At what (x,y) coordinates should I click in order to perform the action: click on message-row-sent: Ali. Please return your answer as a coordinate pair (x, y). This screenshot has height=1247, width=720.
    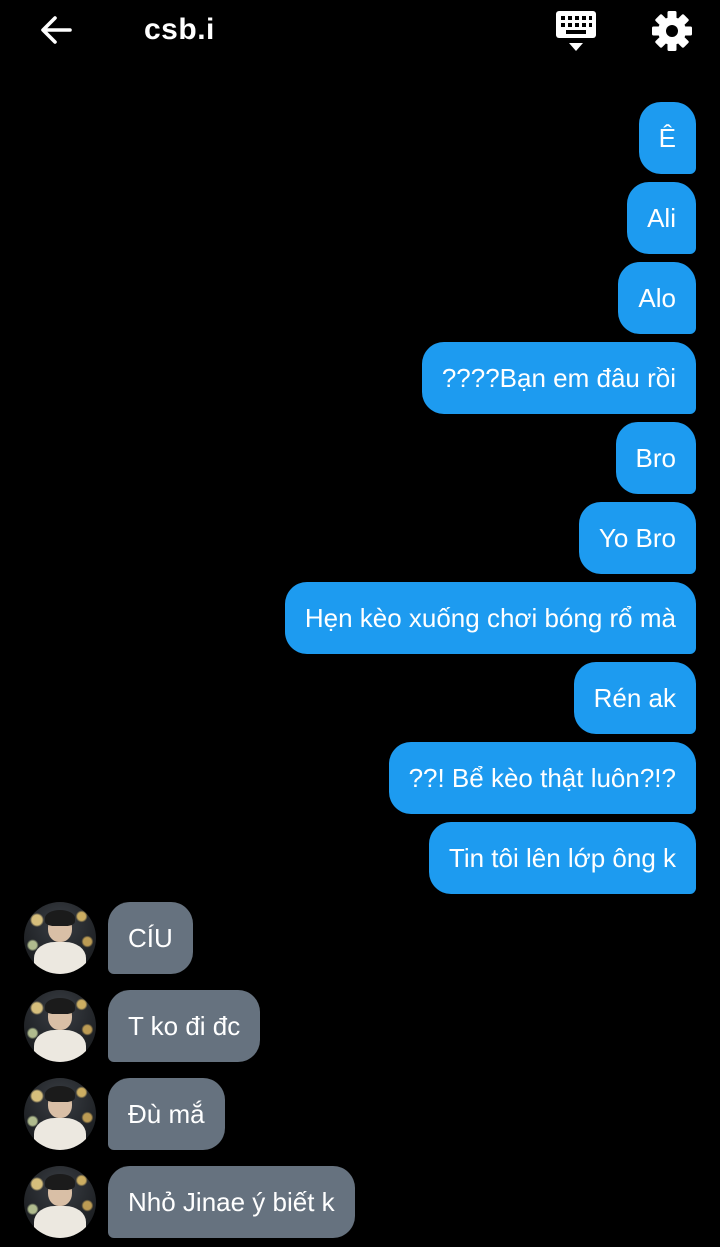
    Looking at the image, I should click on (360, 218).